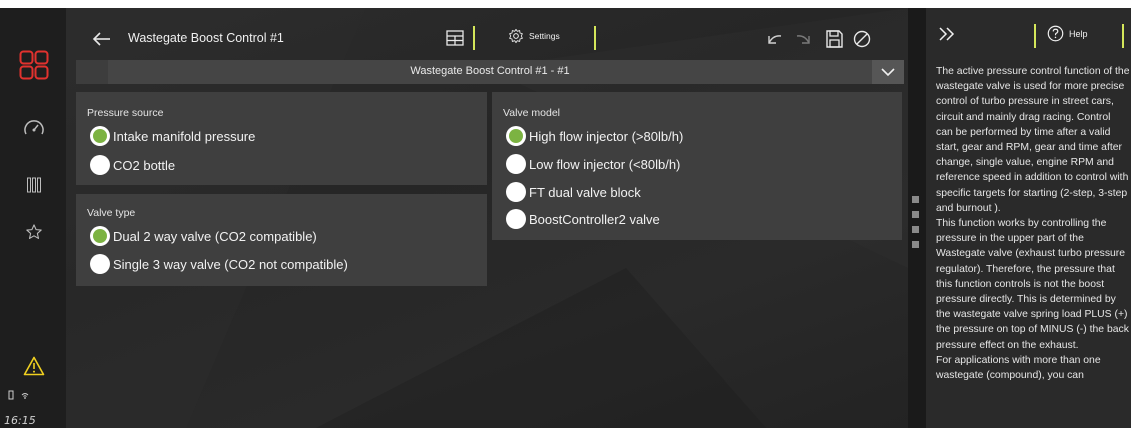 The height and width of the screenshot is (428, 1131). What do you see at coordinates (111, 213) in the screenshot?
I see `valve-type-title: Valve type` at bounding box center [111, 213].